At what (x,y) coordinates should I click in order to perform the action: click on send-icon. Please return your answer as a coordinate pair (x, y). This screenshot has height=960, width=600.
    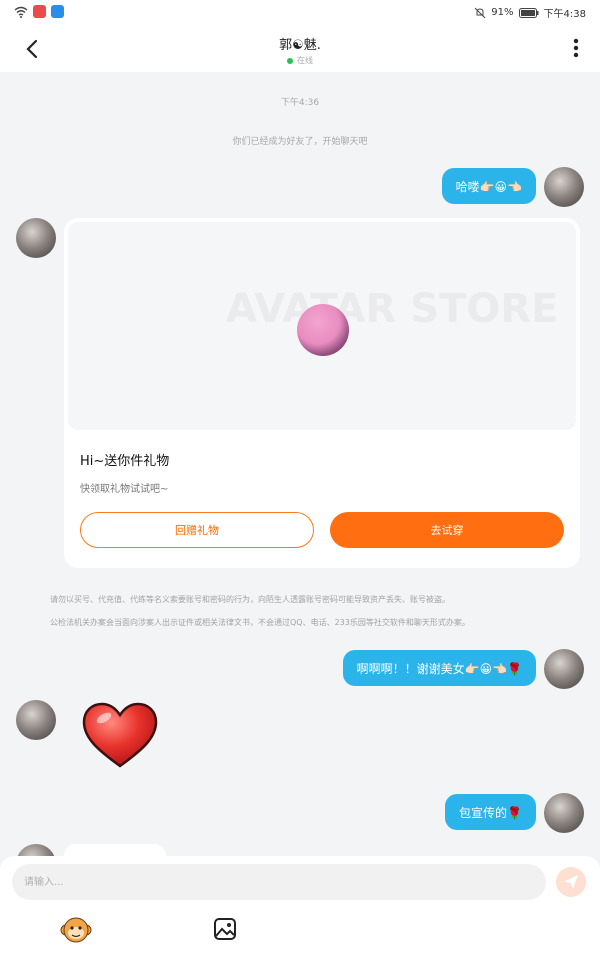
    Looking at the image, I should click on (571, 882).